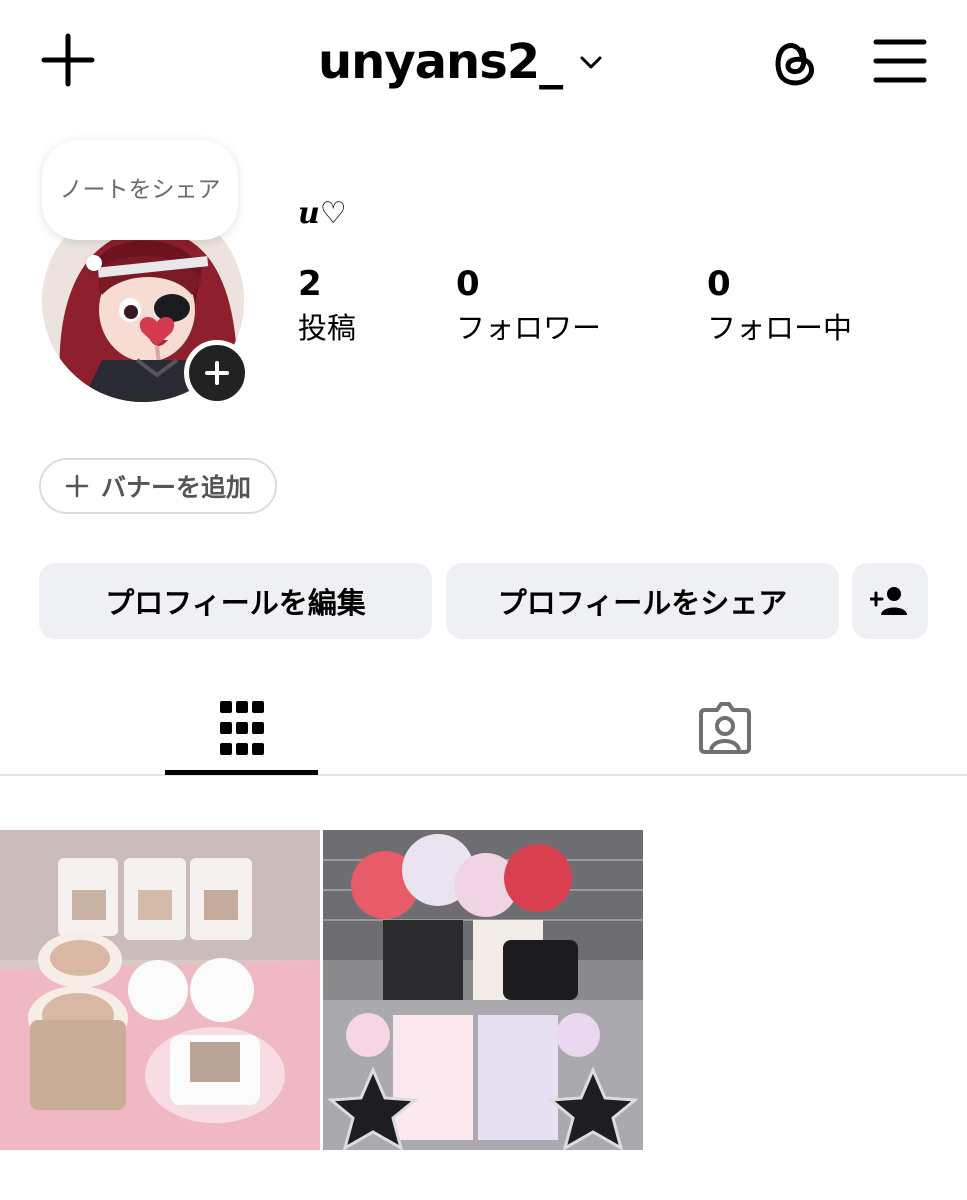 Image resolution: width=967 pixels, height=1200 pixels. I want to click on discover-people-button, so click(890, 601).